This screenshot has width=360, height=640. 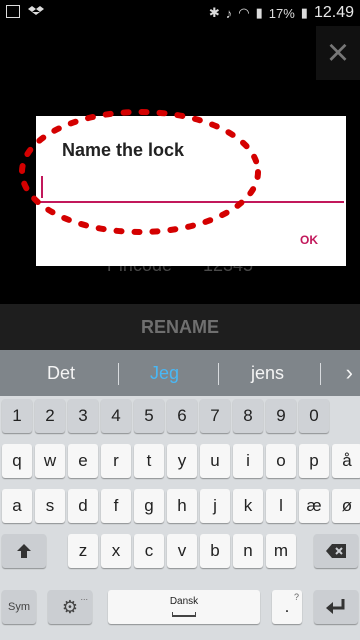 What do you see at coordinates (248, 416) in the screenshot?
I see `key-8: 8` at bounding box center [248, 416].